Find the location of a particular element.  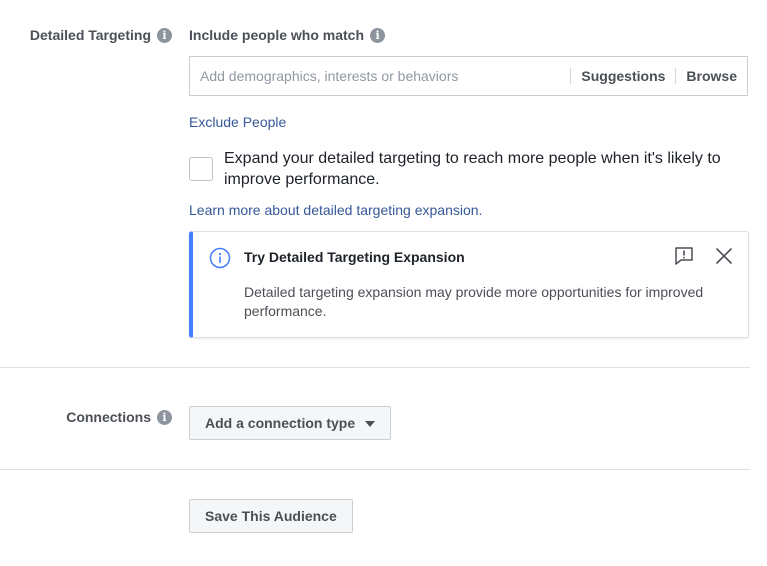

save-audience-label: Save This Audience is located at coordinates (271, 516).